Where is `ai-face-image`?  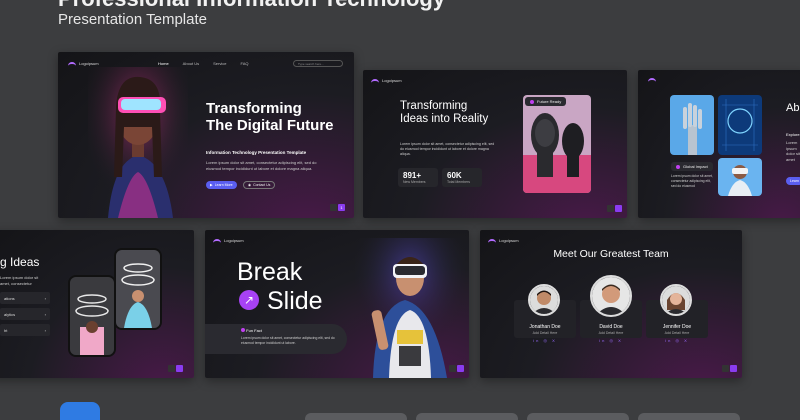 ai-face-image is located at coordinates (740, 125).